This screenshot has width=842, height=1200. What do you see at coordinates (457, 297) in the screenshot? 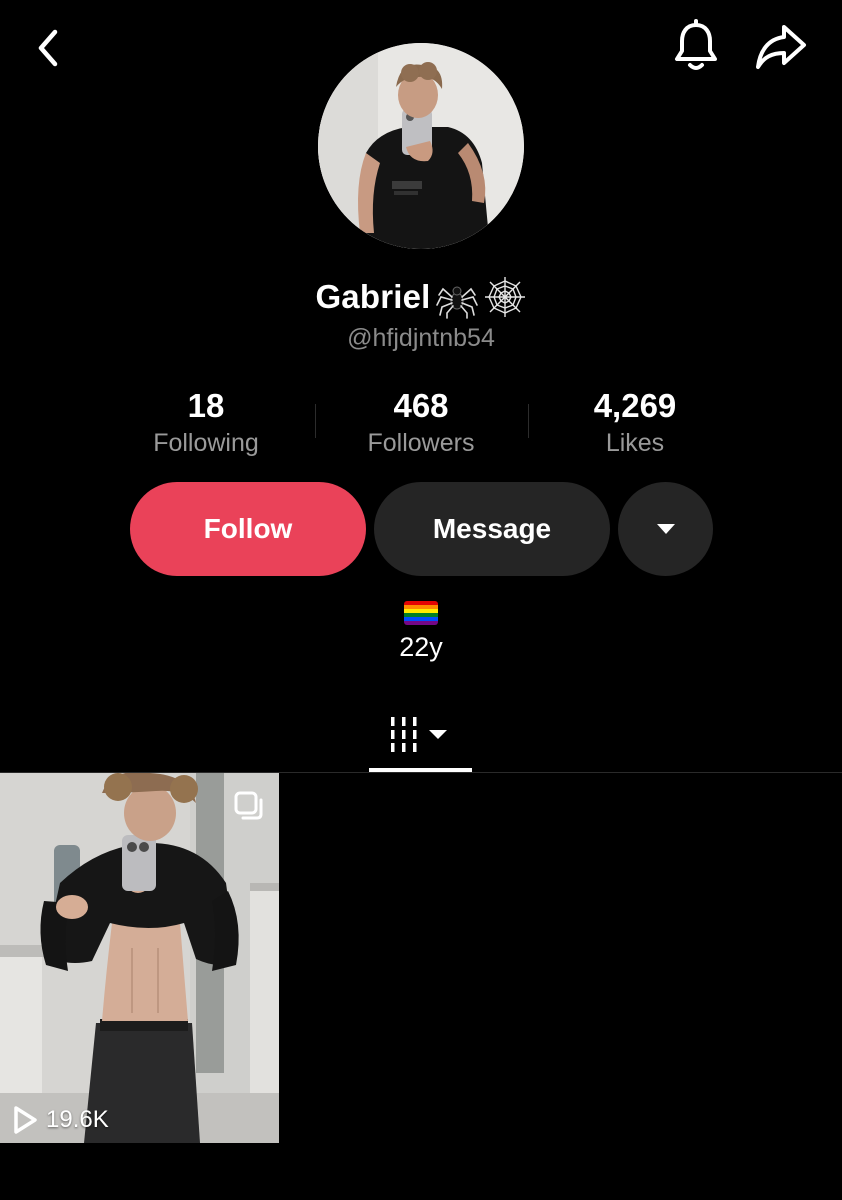
I see `spider-icon` at bounding box center [457, 297].